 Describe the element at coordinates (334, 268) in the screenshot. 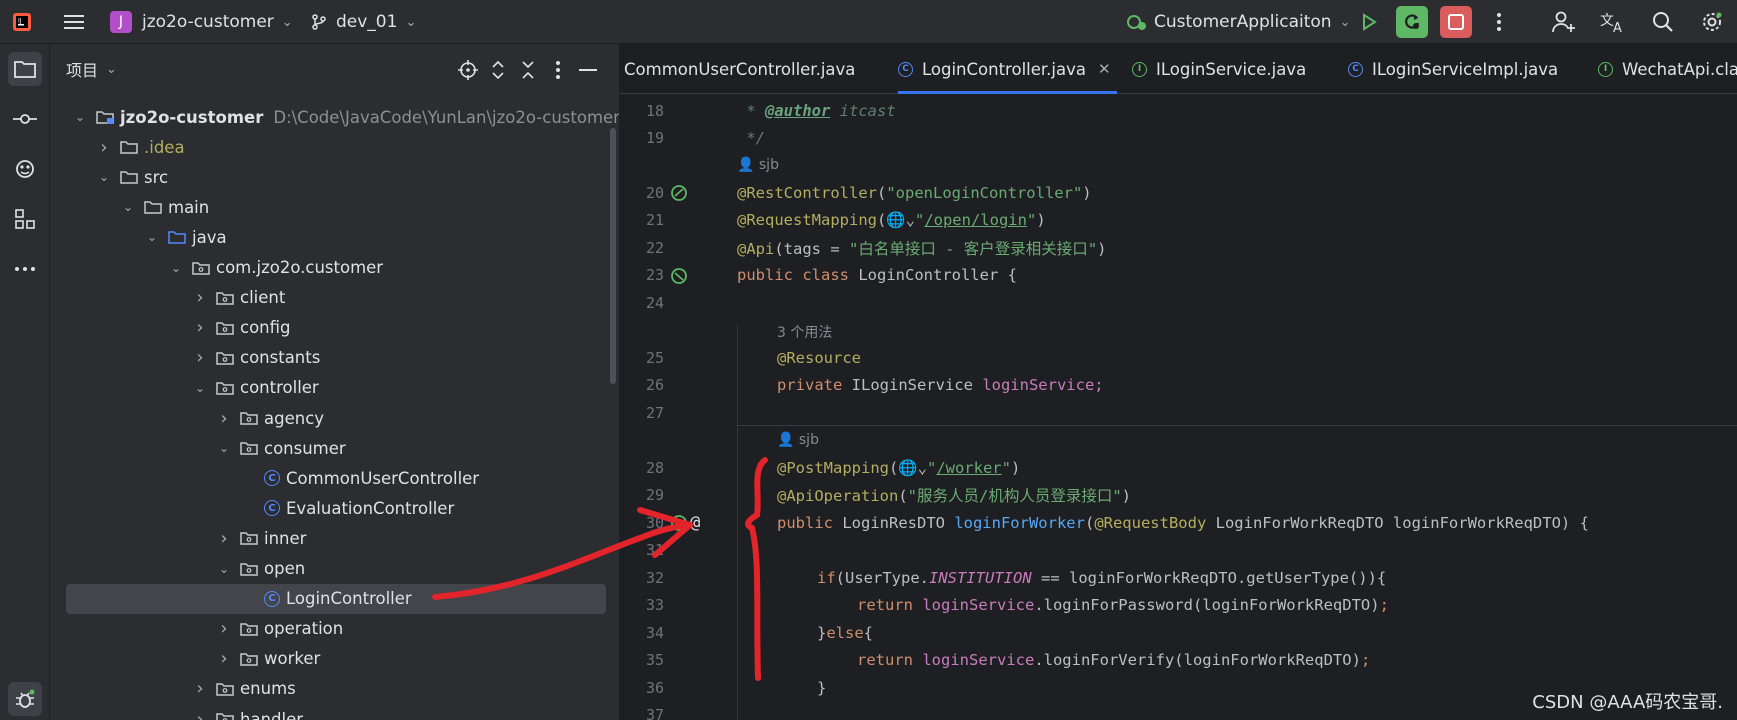

I see `tree-item: ⌄ com.jzo2o.customer` at that location.